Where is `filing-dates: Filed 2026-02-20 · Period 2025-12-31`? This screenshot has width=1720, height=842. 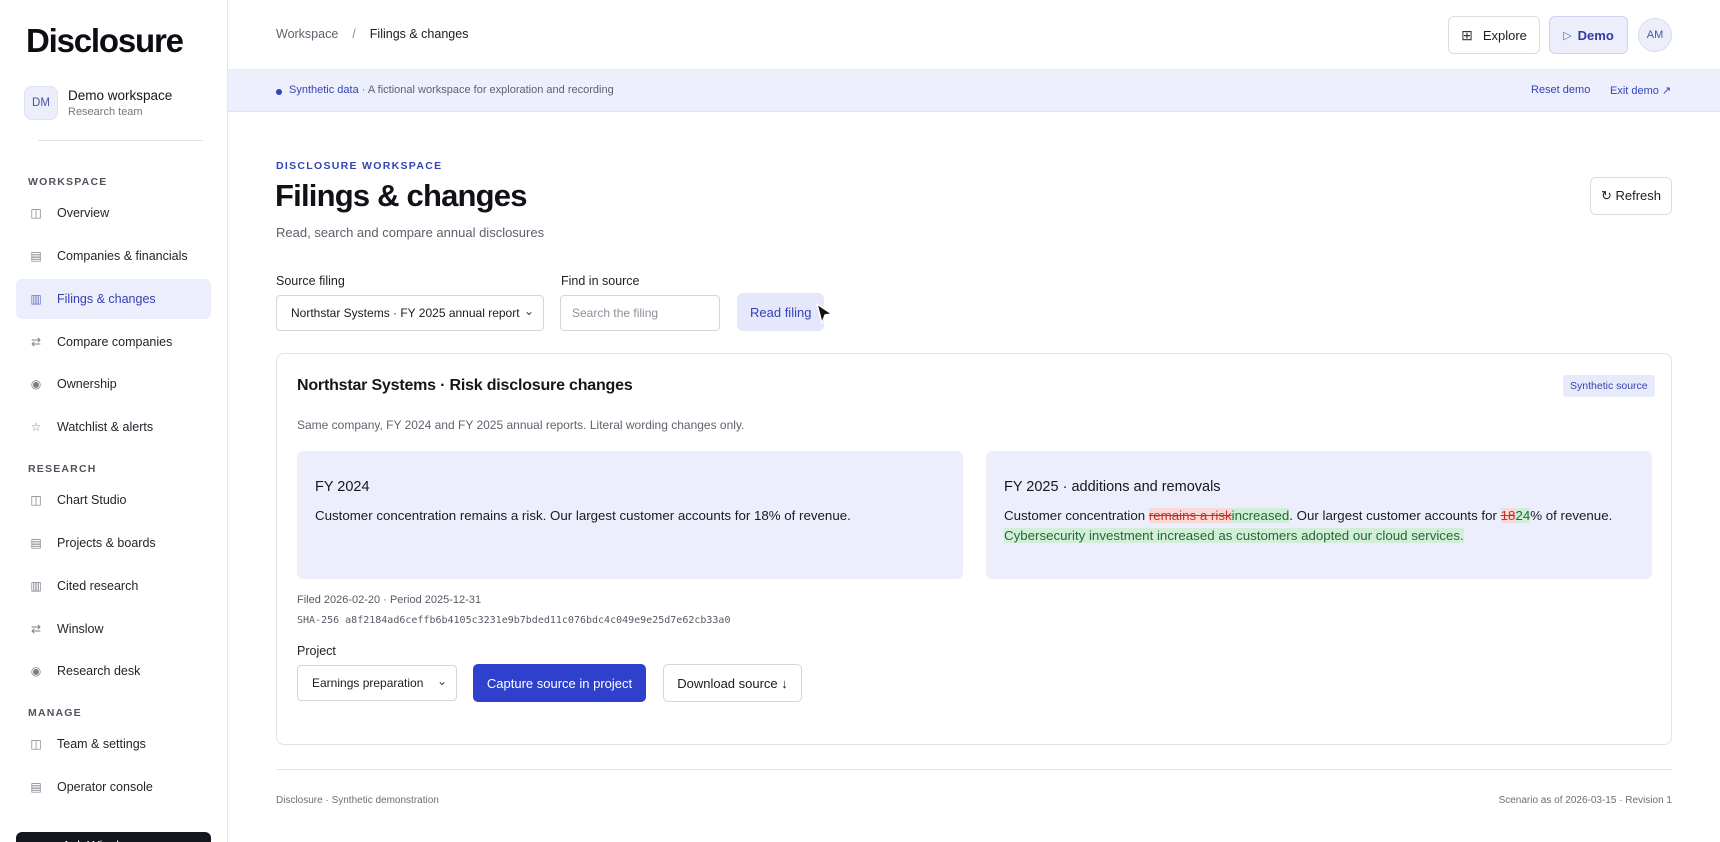 filing-dates: Filed 2026-02-20 · Period 2025-12-31 is located at coordinates (389, 600).